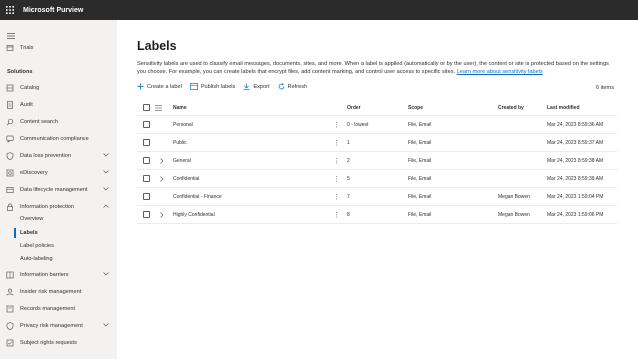  I want to click on list-view-icon, so click(158, 107).